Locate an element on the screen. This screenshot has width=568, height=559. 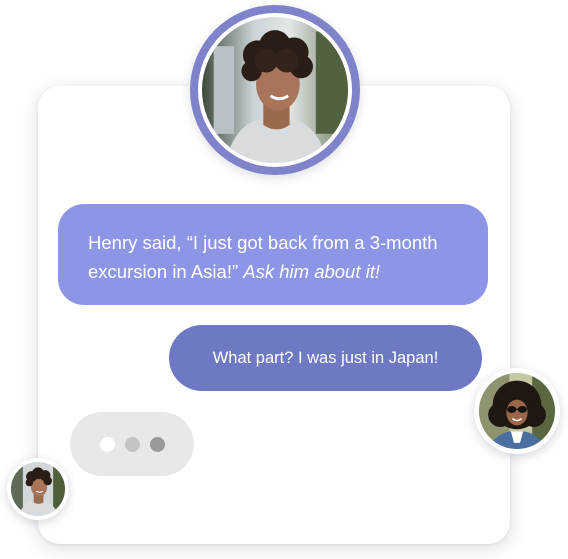
man-avatar-image-small is located at coordinates (38, 489).